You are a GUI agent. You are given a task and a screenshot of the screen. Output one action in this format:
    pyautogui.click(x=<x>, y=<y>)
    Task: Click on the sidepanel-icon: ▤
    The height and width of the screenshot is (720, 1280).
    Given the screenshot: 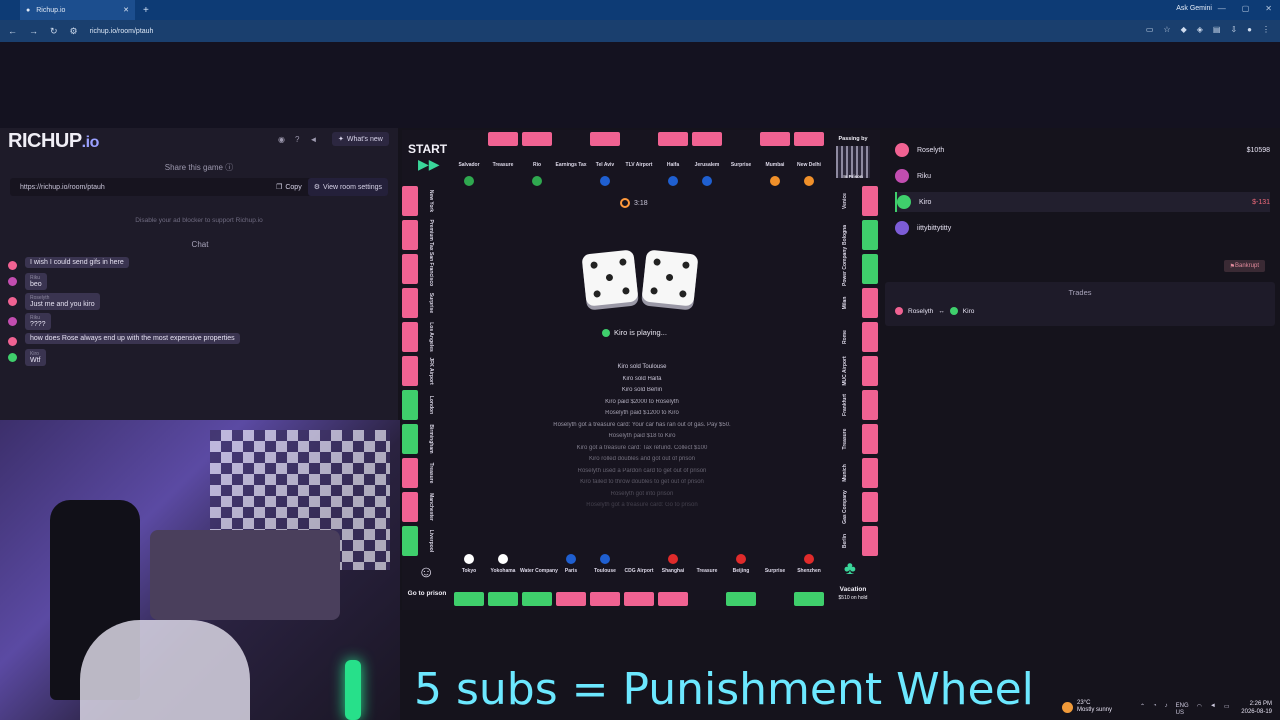 What is the action you would take?
    pyautogui.click(x=1217, y=29)
    